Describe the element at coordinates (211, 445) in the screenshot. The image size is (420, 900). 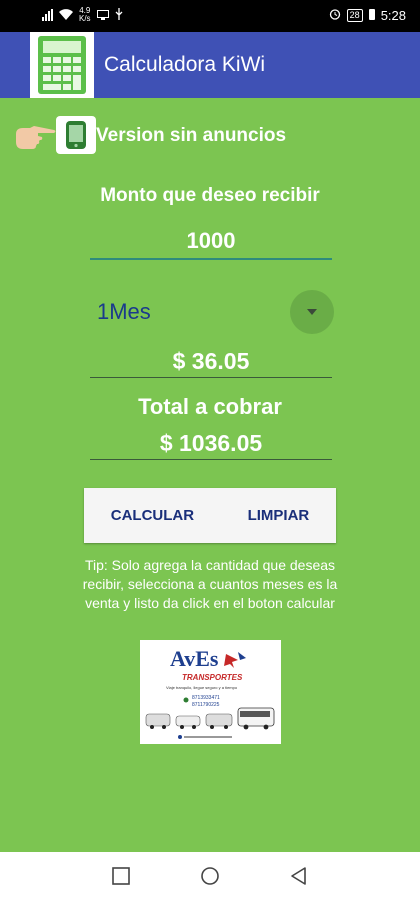
I see `total-value: $ 1036.05` at that location.